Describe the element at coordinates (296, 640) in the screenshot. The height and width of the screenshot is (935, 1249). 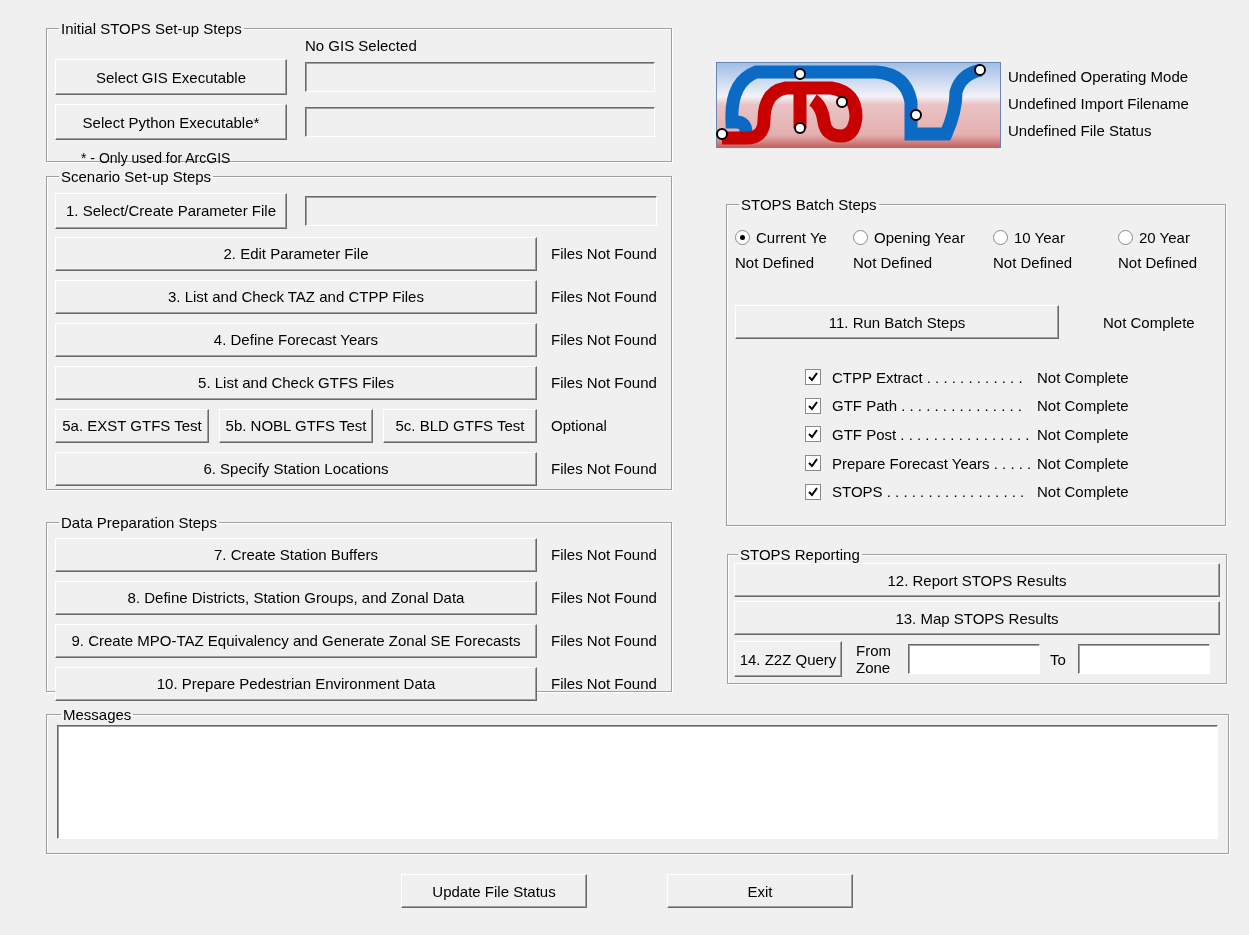
I see `step-button: 9. Create MPO-TAZ Equivalency and Generate Zonal SE Forecasts` at that location.